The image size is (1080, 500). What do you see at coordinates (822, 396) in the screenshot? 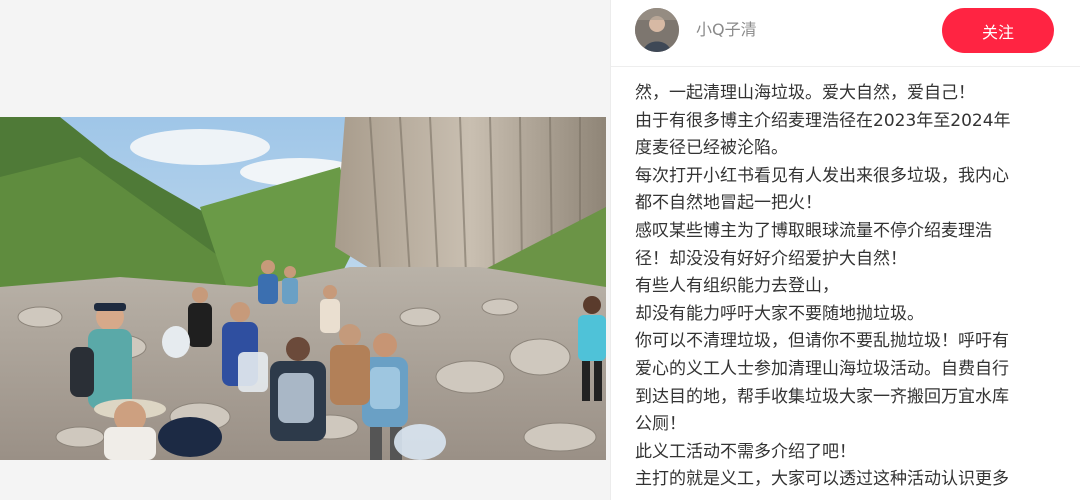
I see `post-text-line: 到达目的地，帮手收集垃圾大家一齐搬回万宜水库` at bounding box center [822, 396].